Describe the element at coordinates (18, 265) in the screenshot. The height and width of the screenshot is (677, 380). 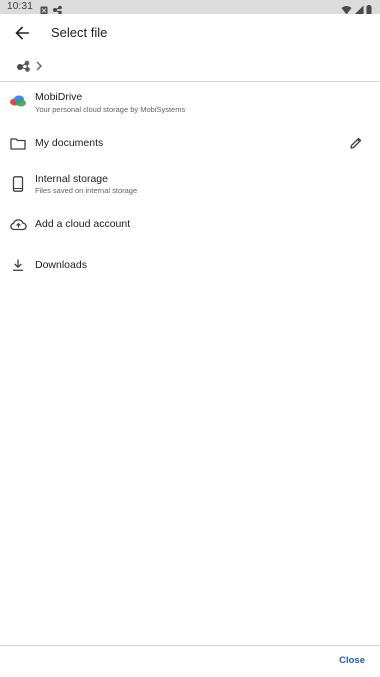
I see `download-icon` at that location.